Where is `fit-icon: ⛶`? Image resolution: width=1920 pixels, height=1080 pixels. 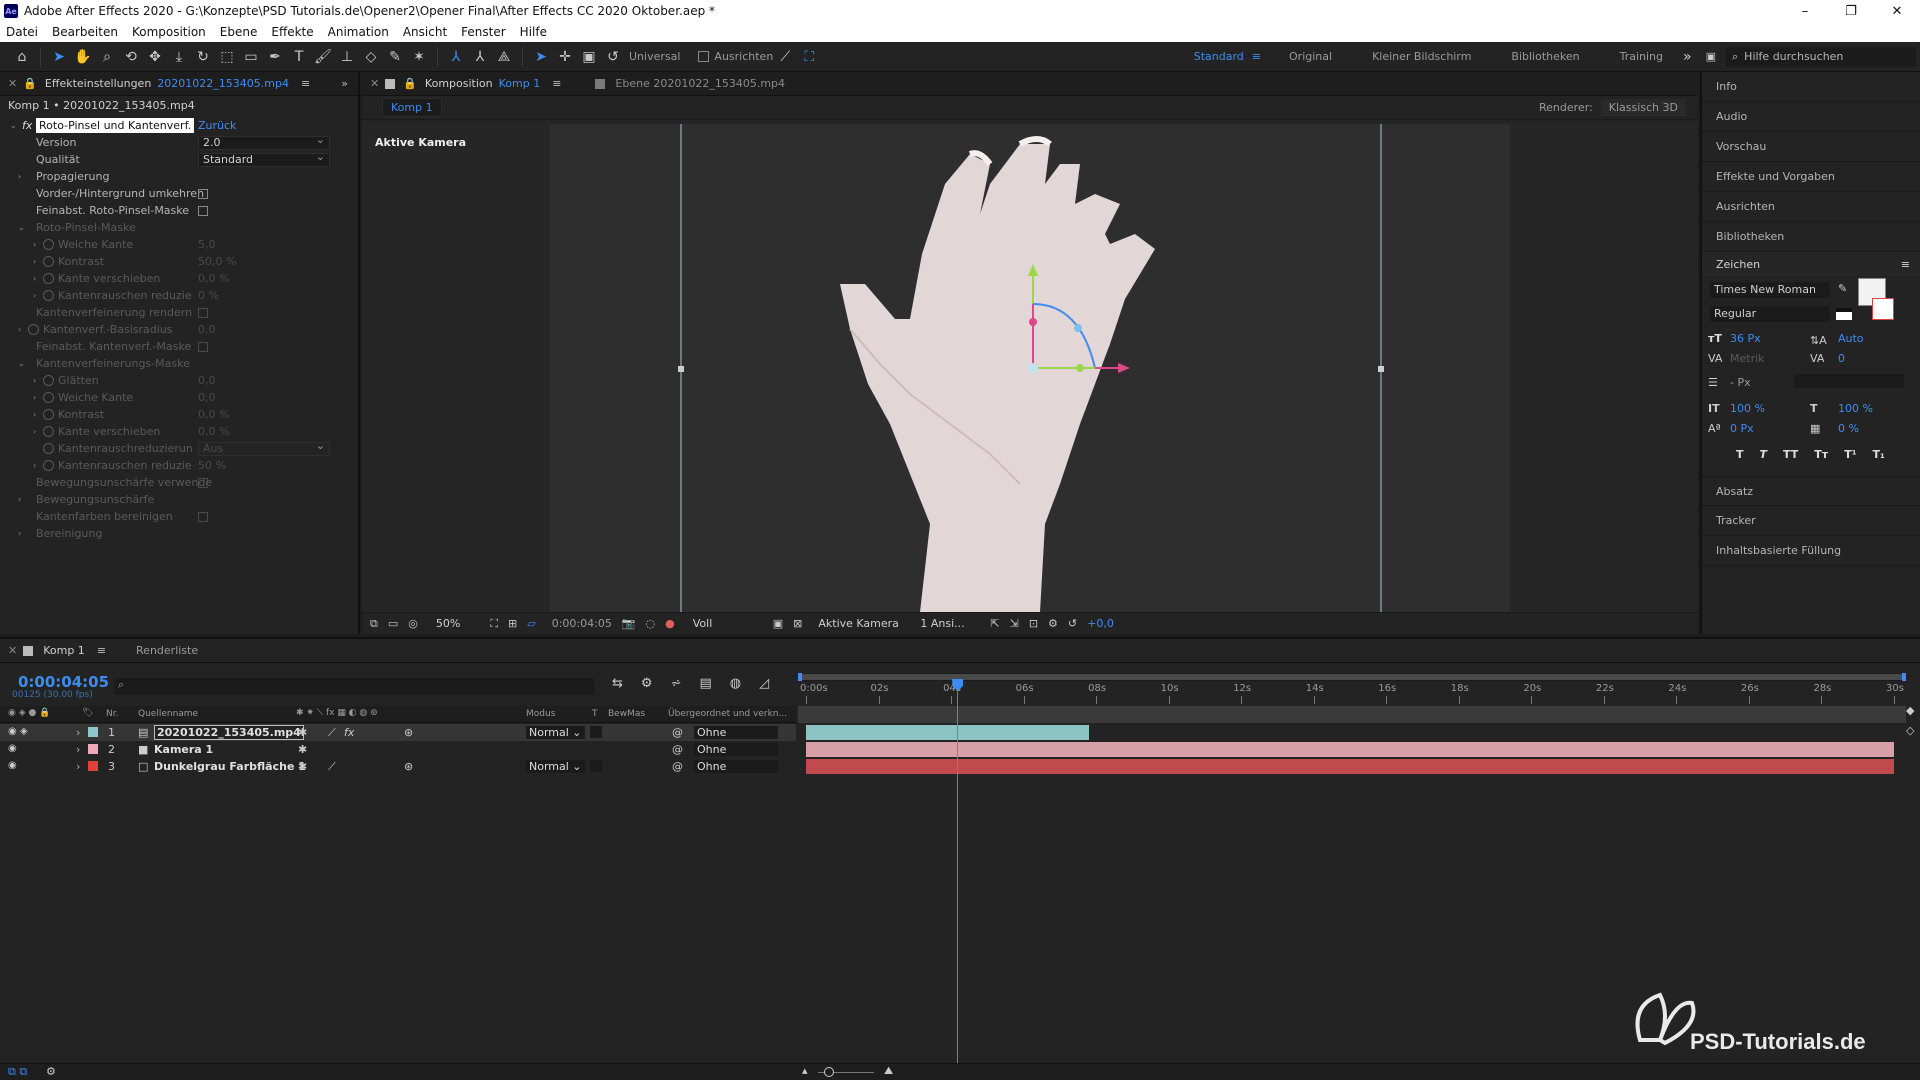 fit-icon: ⛶ is located at coordinates (494, 624).